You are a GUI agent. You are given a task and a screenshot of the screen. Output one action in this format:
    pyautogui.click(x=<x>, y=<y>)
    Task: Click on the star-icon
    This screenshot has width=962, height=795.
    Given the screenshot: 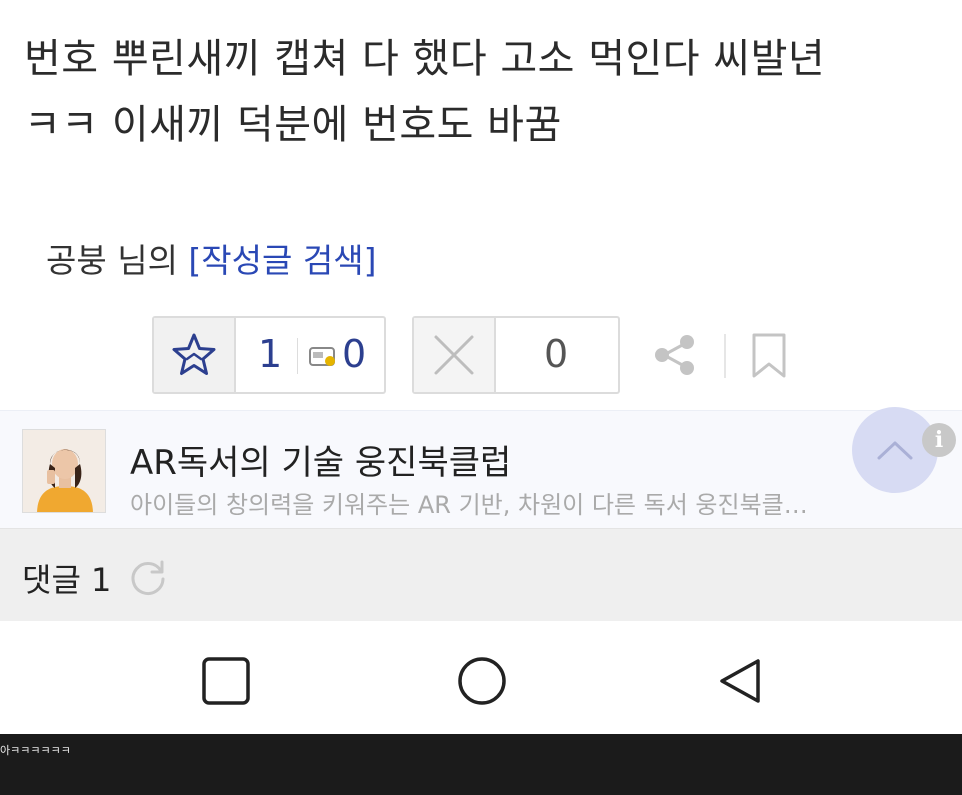 What is the action you would take?
    pyautogui.click(x=194, y=354)
    